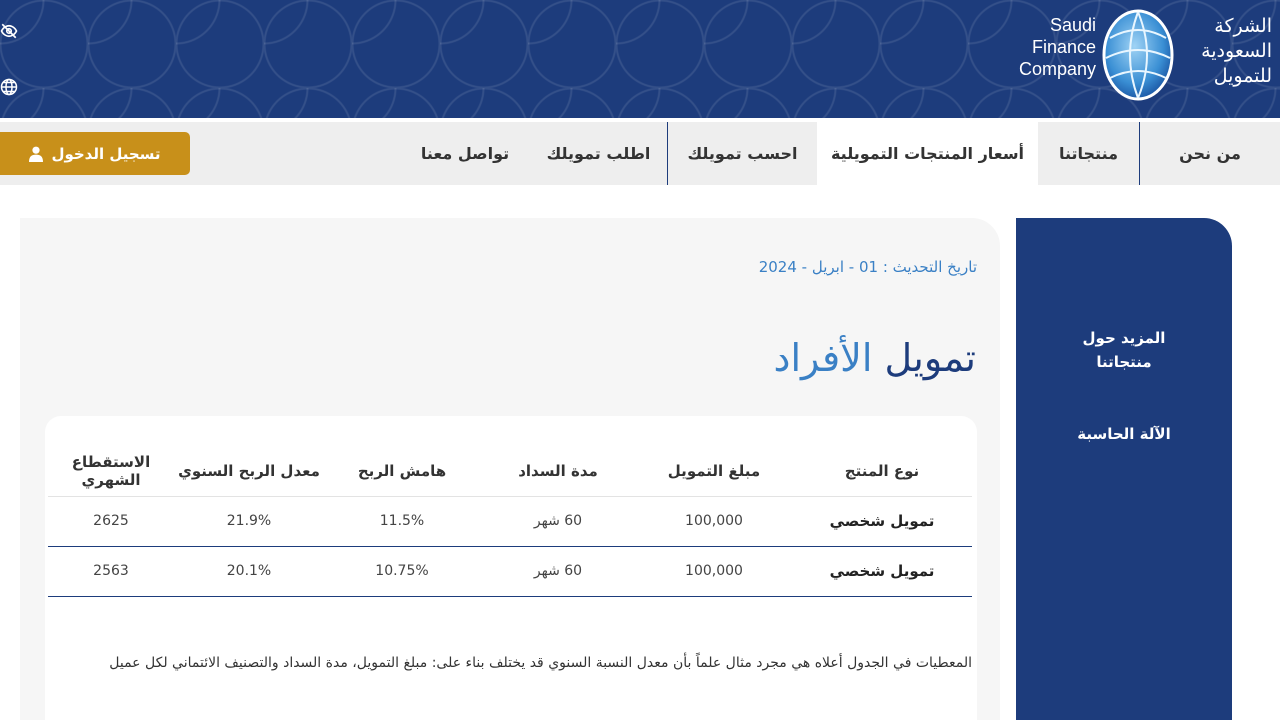 This screenshot has height=720, width=1280. Describe the element at coordinates (882, 471) in the screenshot. I see `header-product-type: نوع المنتج` at that location.